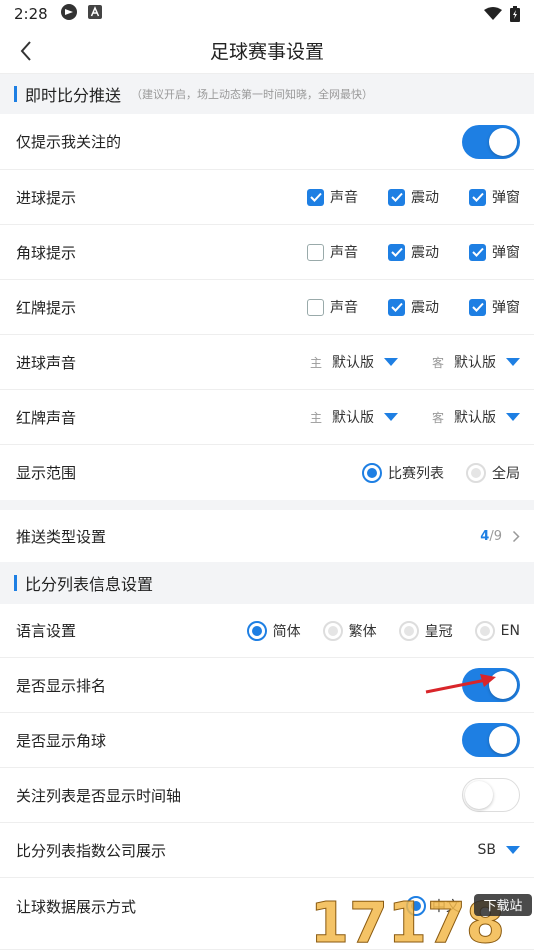 The width and height of the screenshot is (534, 950). What do you see at coordinates (493, 16) in the screenshot?
I see `wifi-icon` at bounding box center [493, 16].